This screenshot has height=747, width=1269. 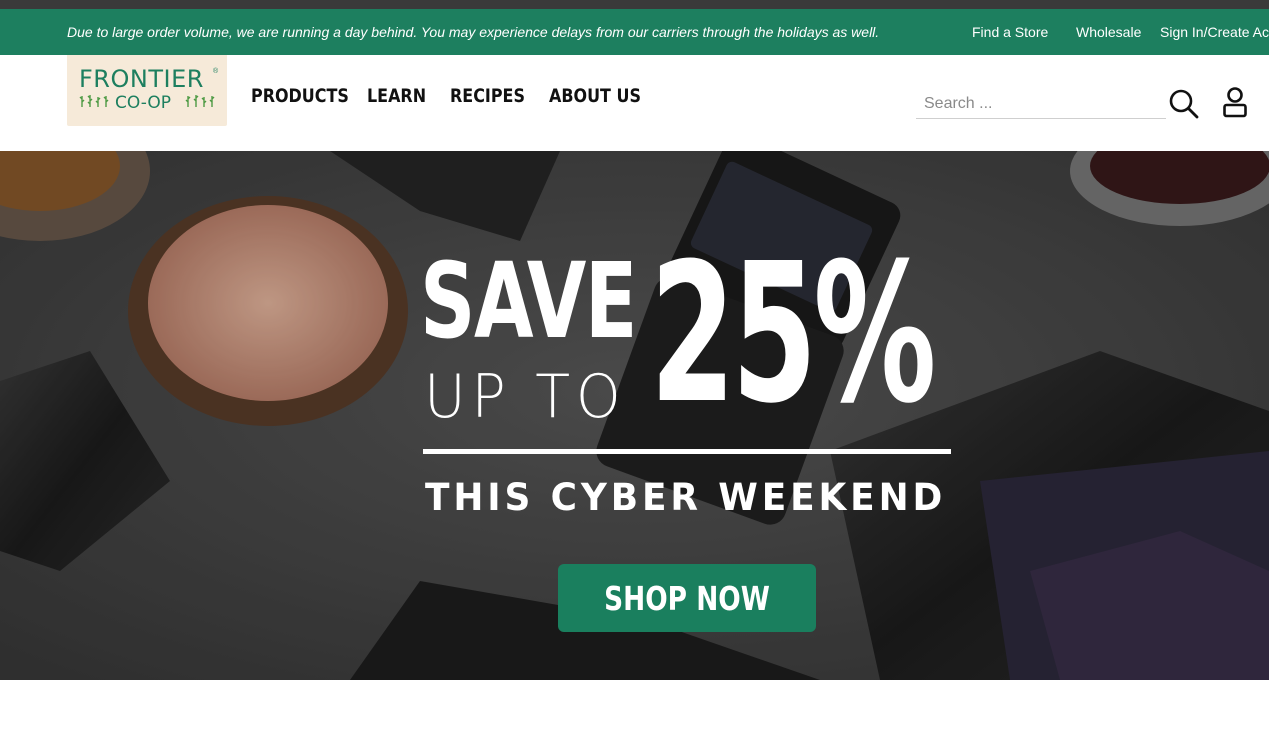 I want to click on browser-top-strip, so click(x=634, y=4).